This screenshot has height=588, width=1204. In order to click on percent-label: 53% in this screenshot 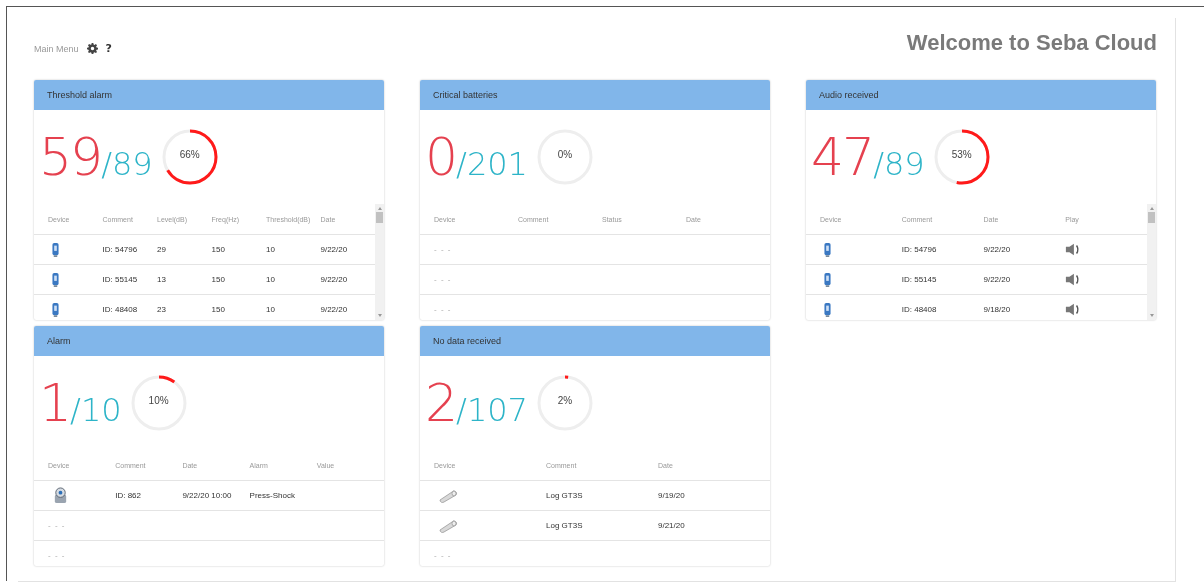, I will do `click(961, 154)`.